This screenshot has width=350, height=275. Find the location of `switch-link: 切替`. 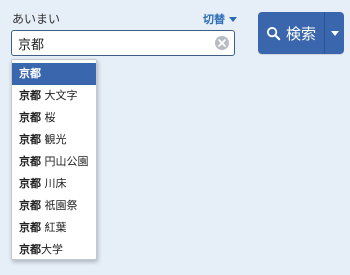

switch-link: 切替 is located at coordinates (220, 19).